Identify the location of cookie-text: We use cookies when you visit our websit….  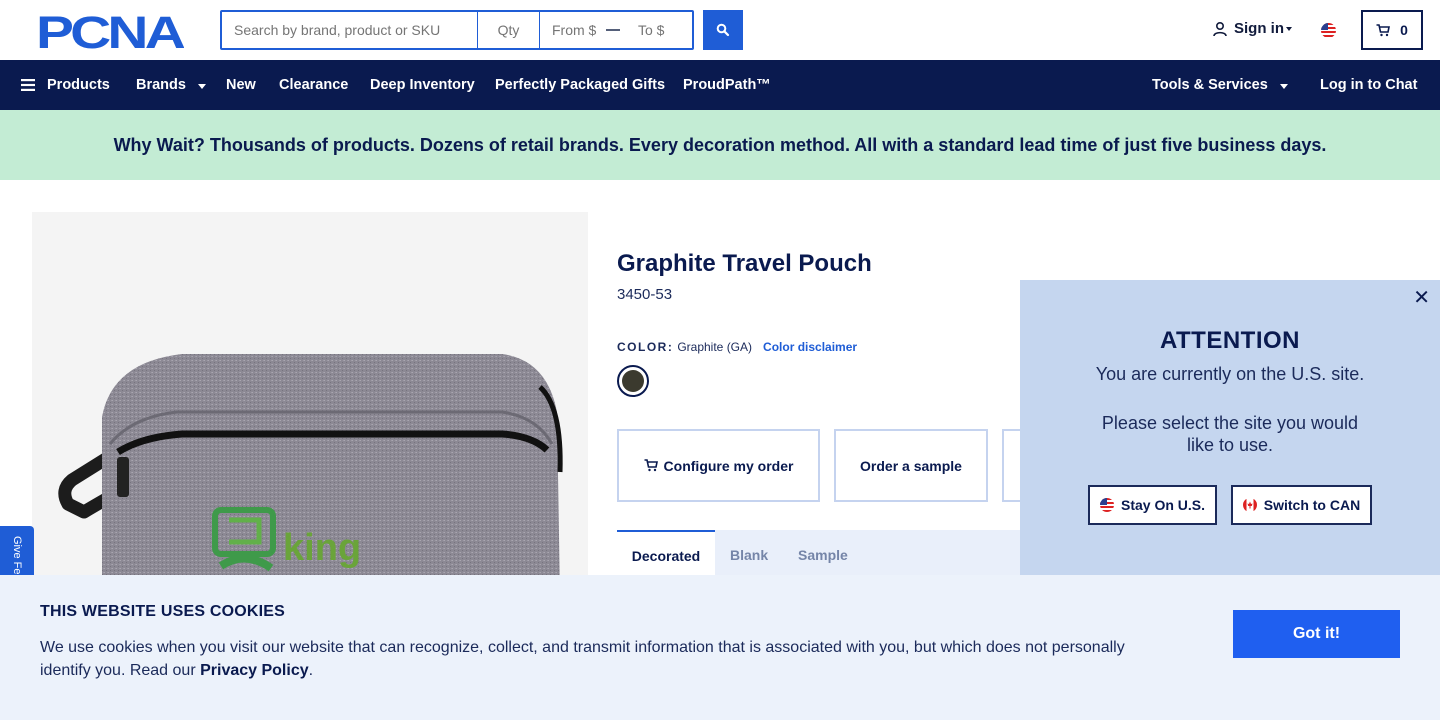
(595, 659).